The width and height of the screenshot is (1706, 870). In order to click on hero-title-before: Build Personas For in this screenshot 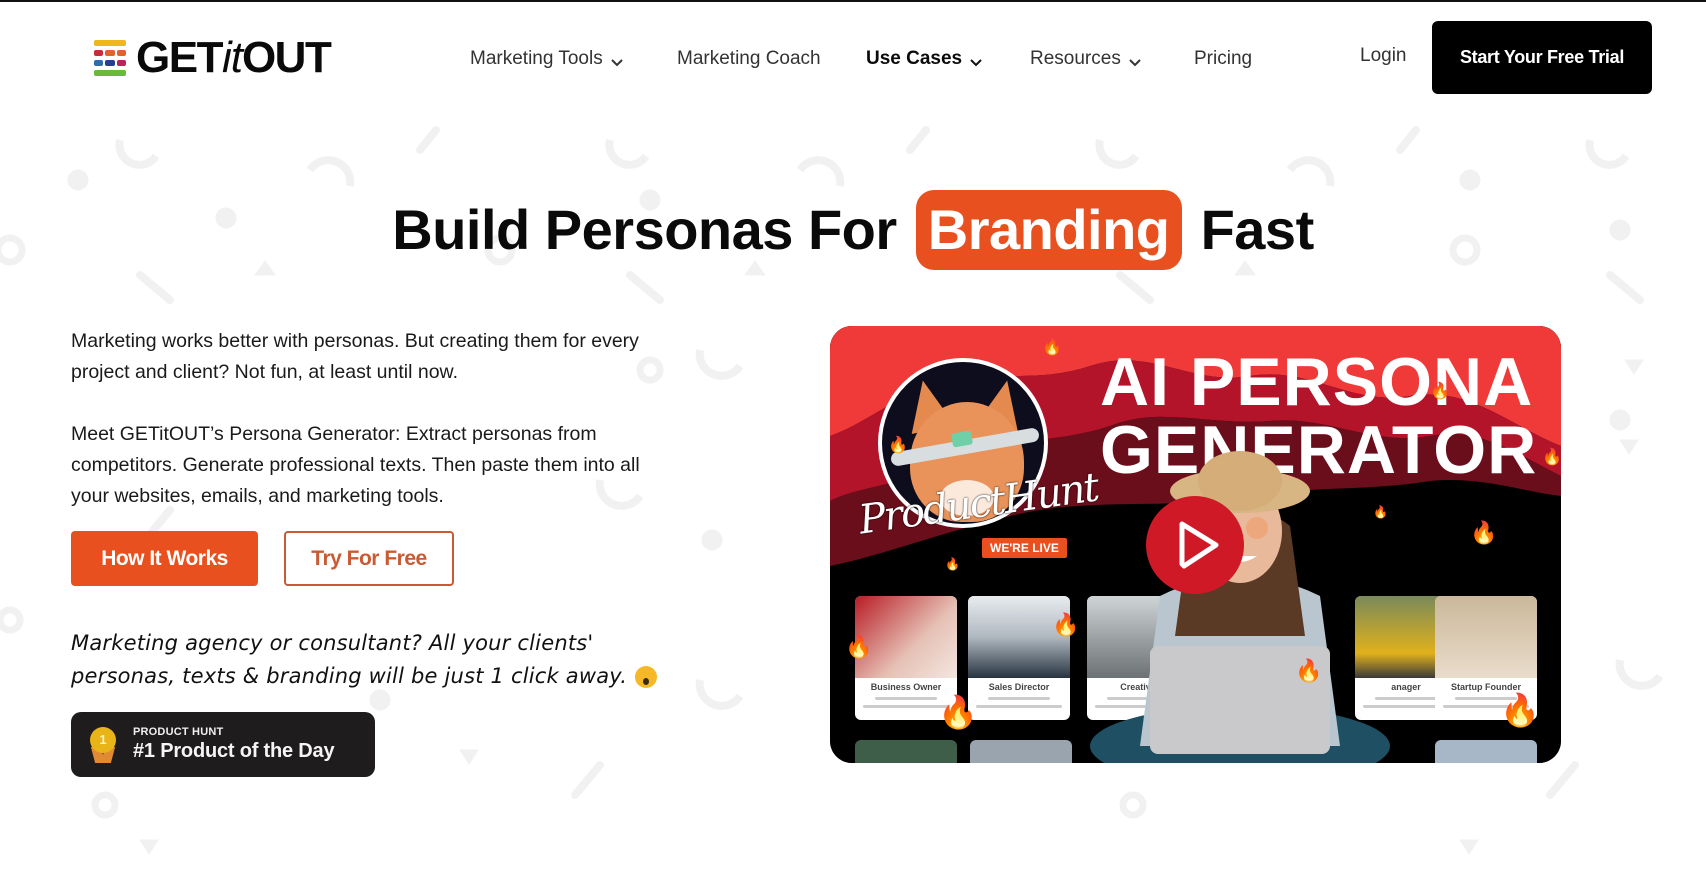, I will do `click(644, 229)`.